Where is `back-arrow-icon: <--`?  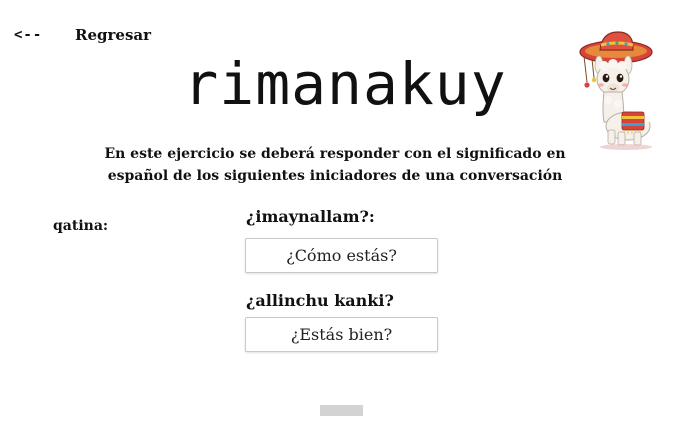
back-arrow-icon: <-- is located at coordinates (28, 35).